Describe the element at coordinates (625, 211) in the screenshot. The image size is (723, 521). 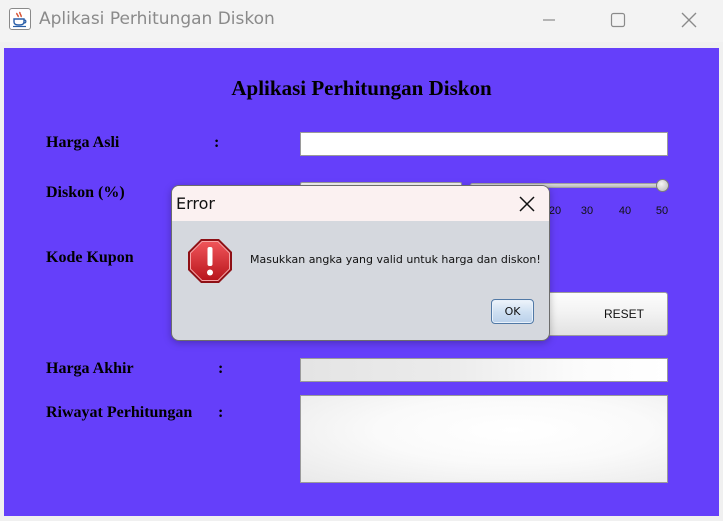
I see `slider-tick: 40` at that location.